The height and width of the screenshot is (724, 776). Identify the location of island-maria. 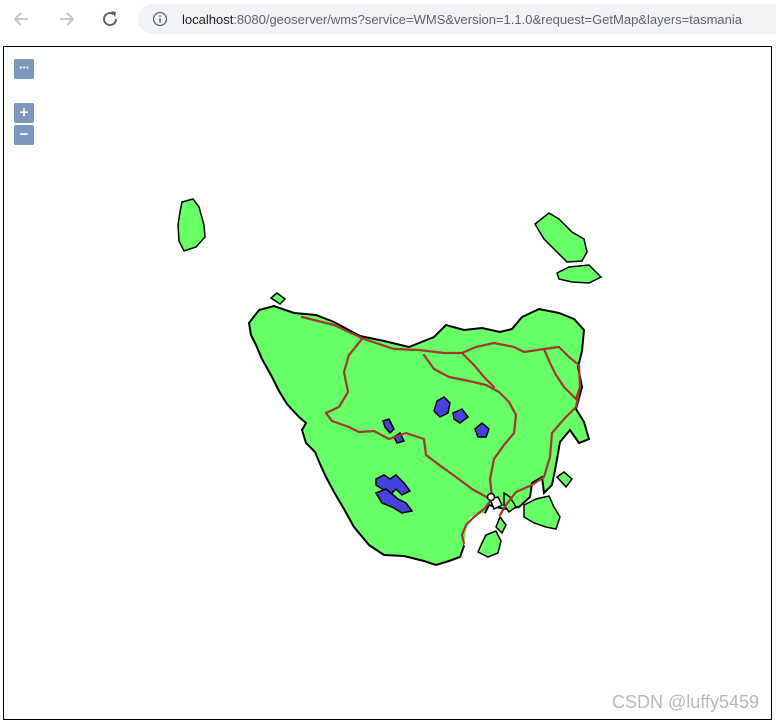
(564, 480).